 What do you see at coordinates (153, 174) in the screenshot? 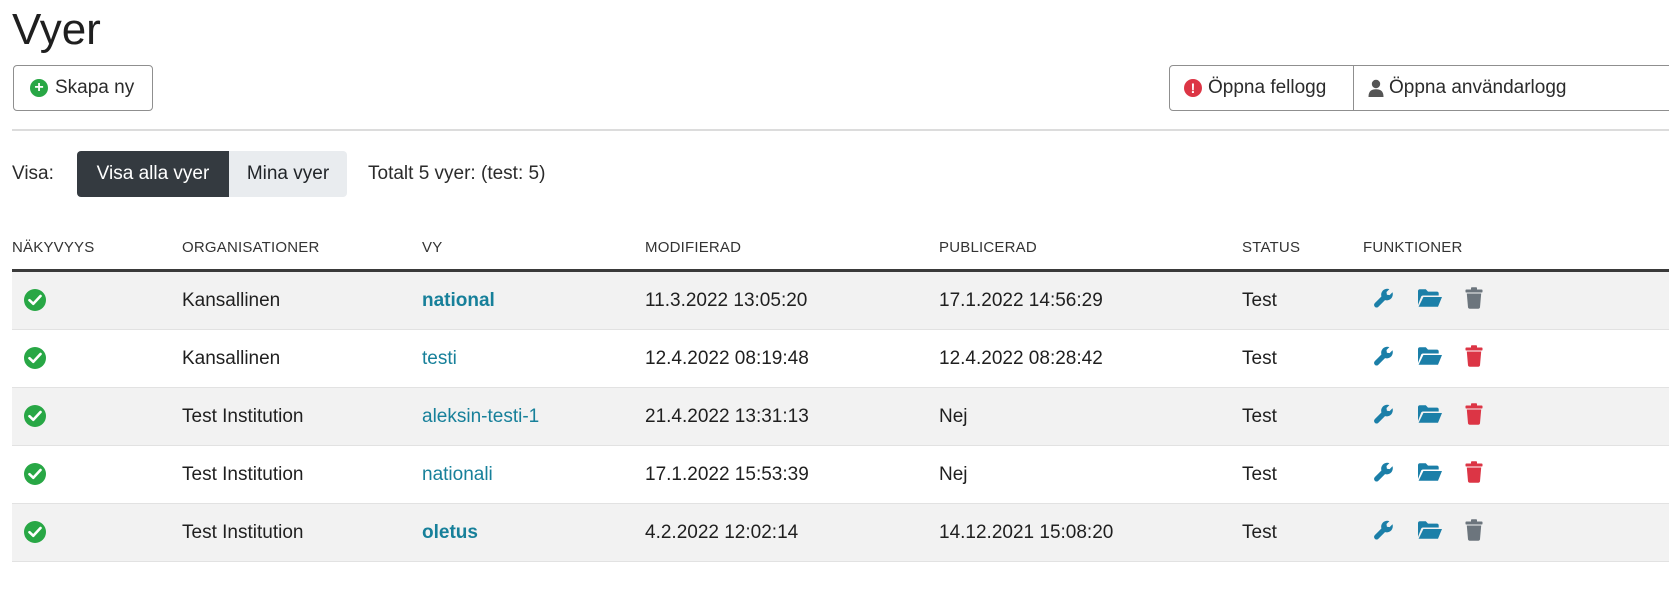
I see `filter-all-views-button: Visa alla vyer` at bounding box center [153, 174].